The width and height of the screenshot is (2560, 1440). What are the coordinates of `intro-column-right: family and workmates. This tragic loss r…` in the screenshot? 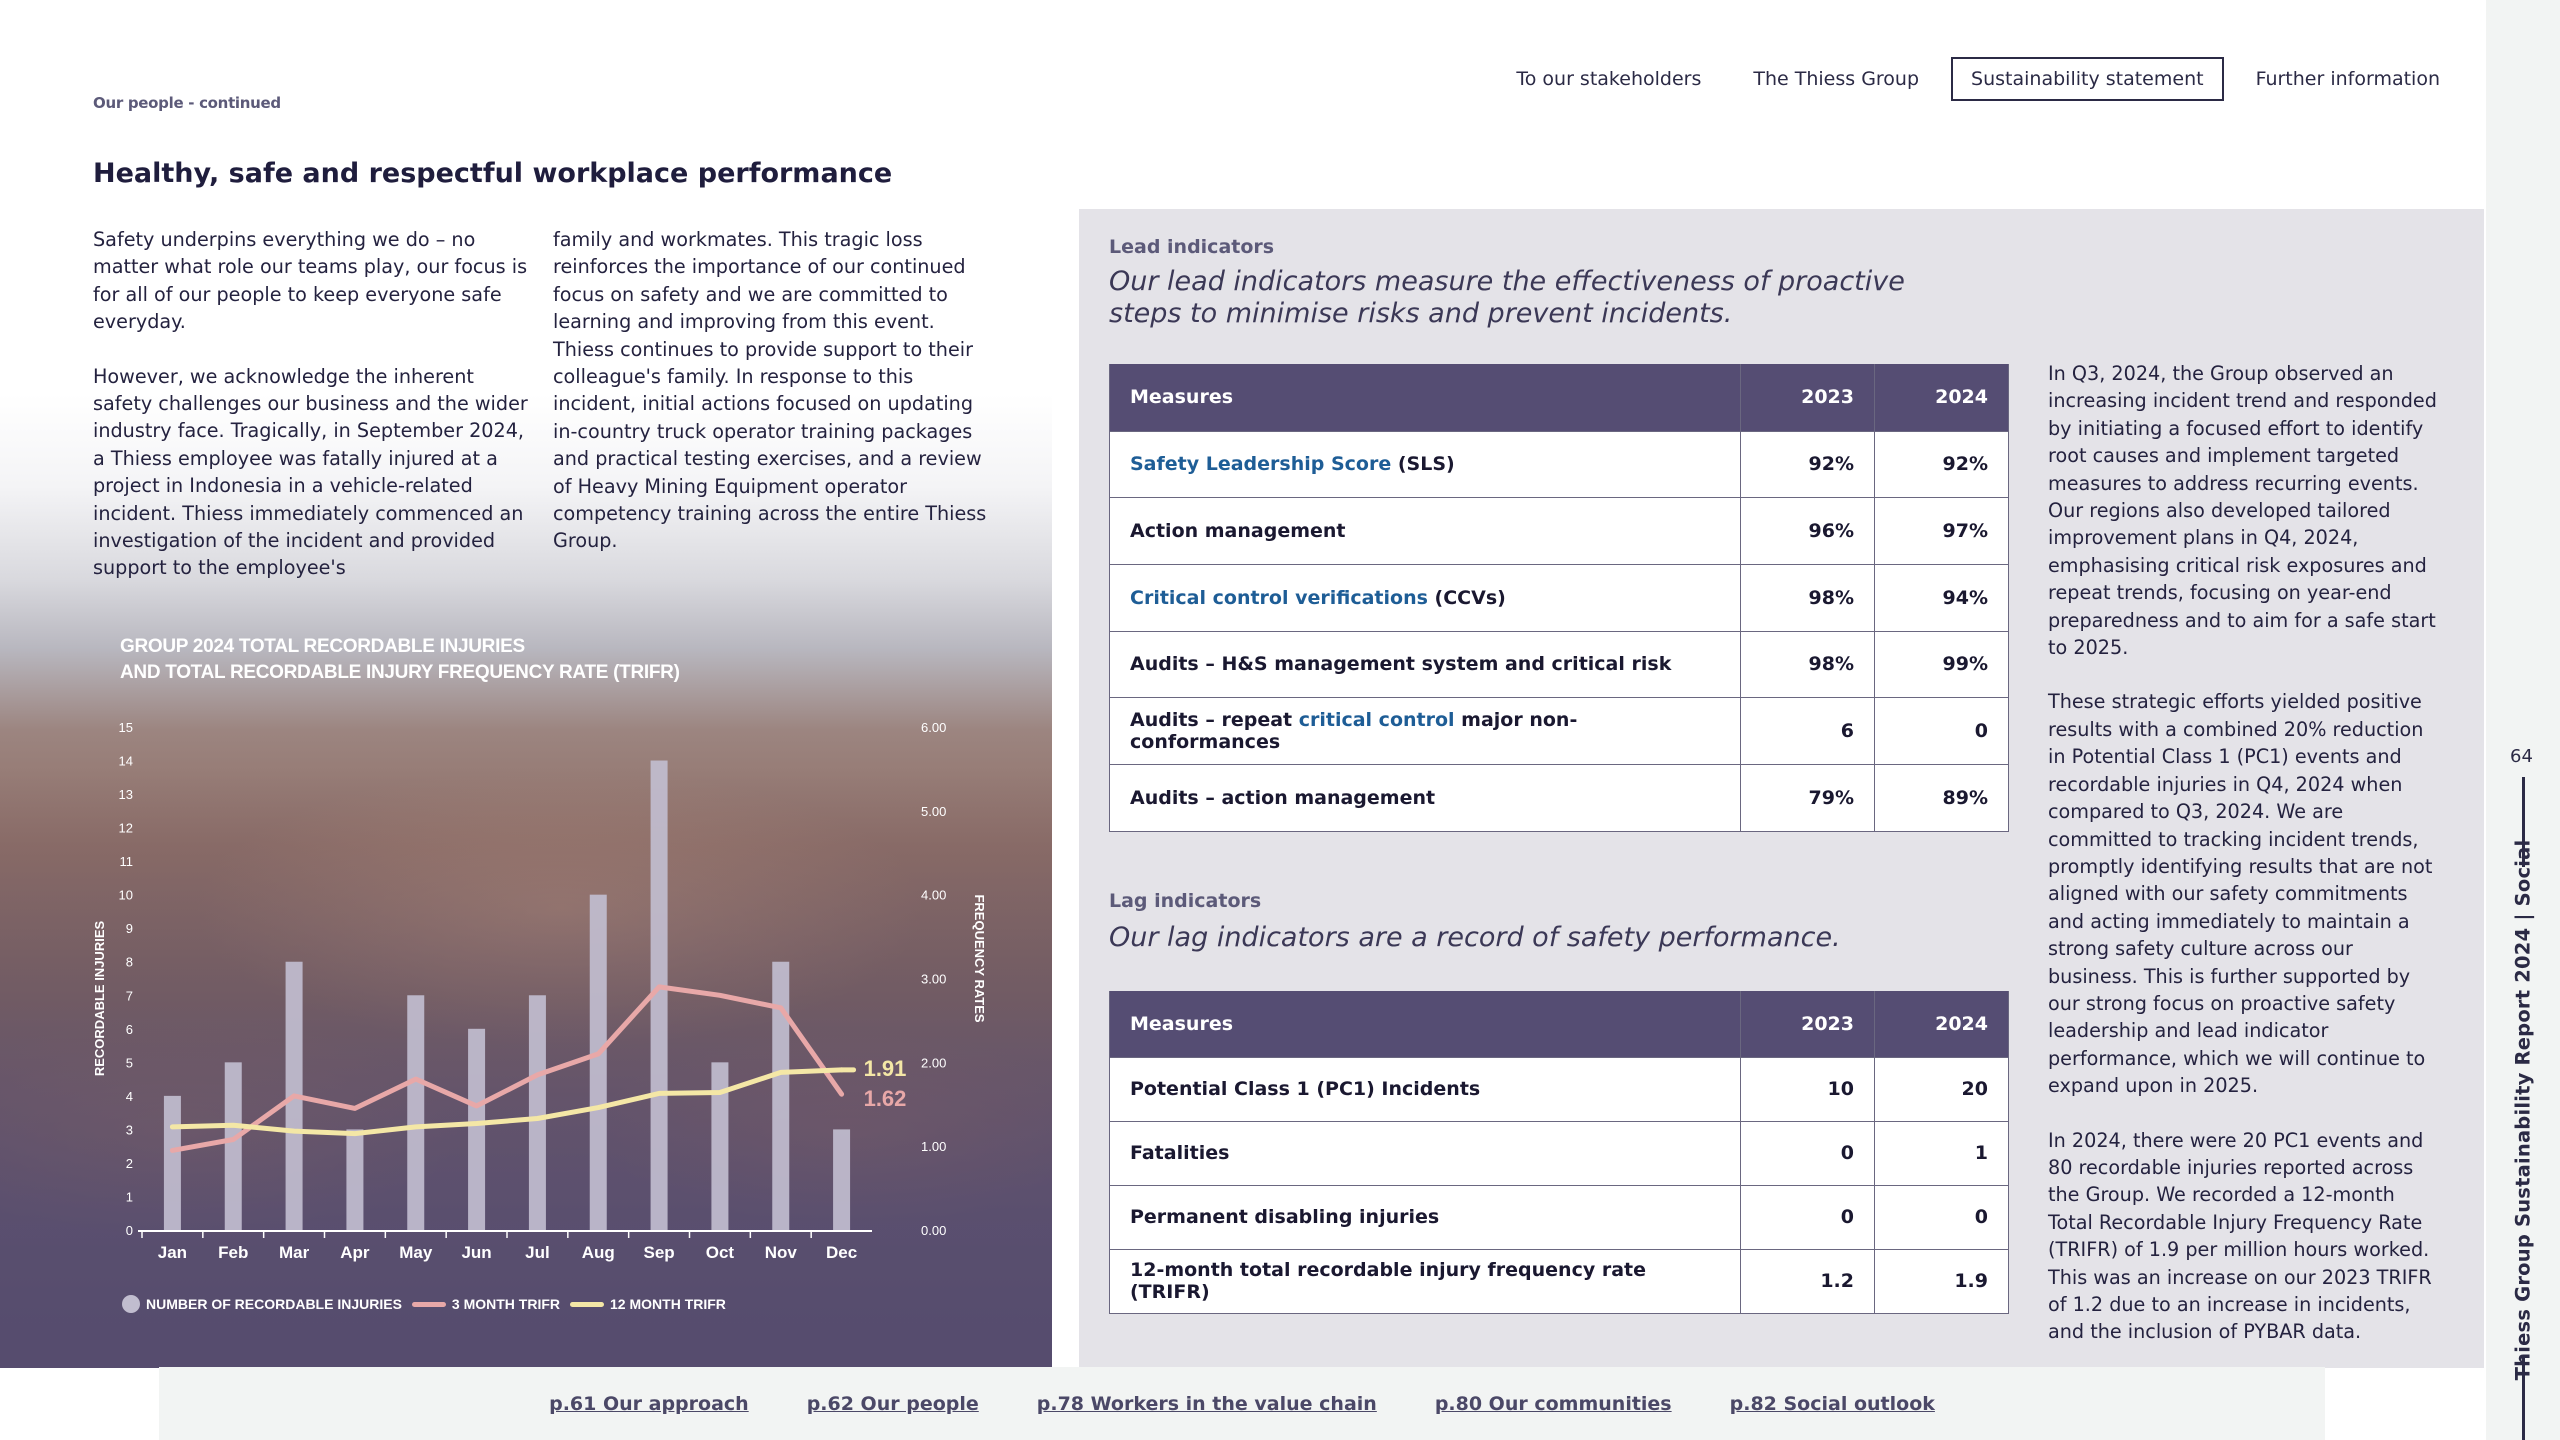 It's located at (773, 390).